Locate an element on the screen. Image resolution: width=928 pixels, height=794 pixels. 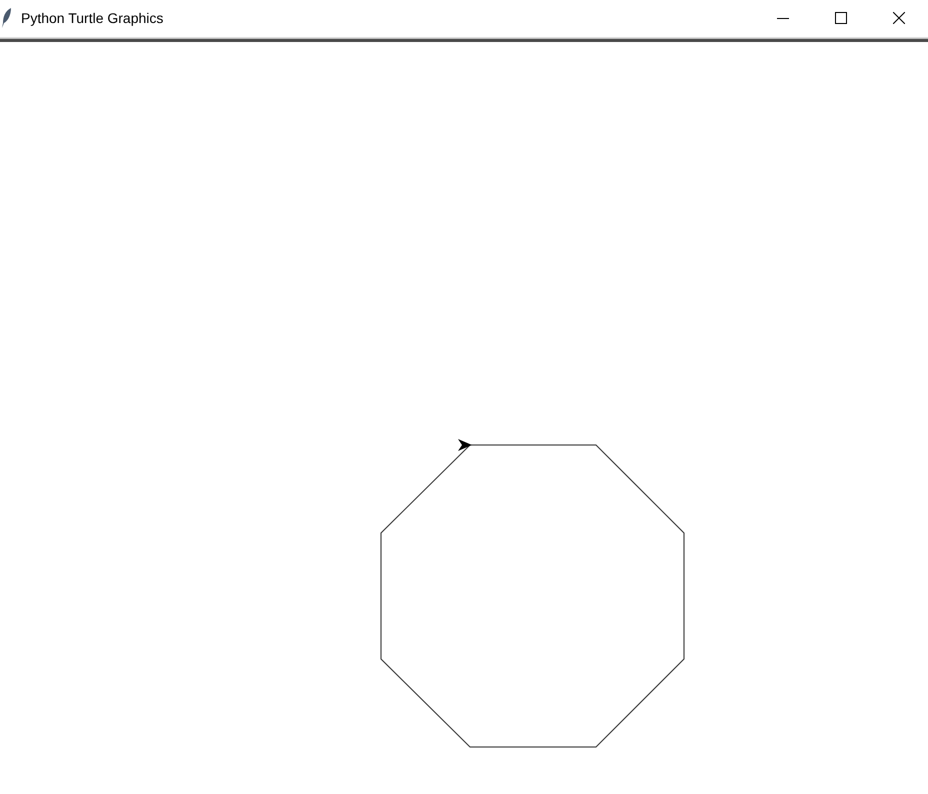
feather-icon is located at coordinates (7, 18).